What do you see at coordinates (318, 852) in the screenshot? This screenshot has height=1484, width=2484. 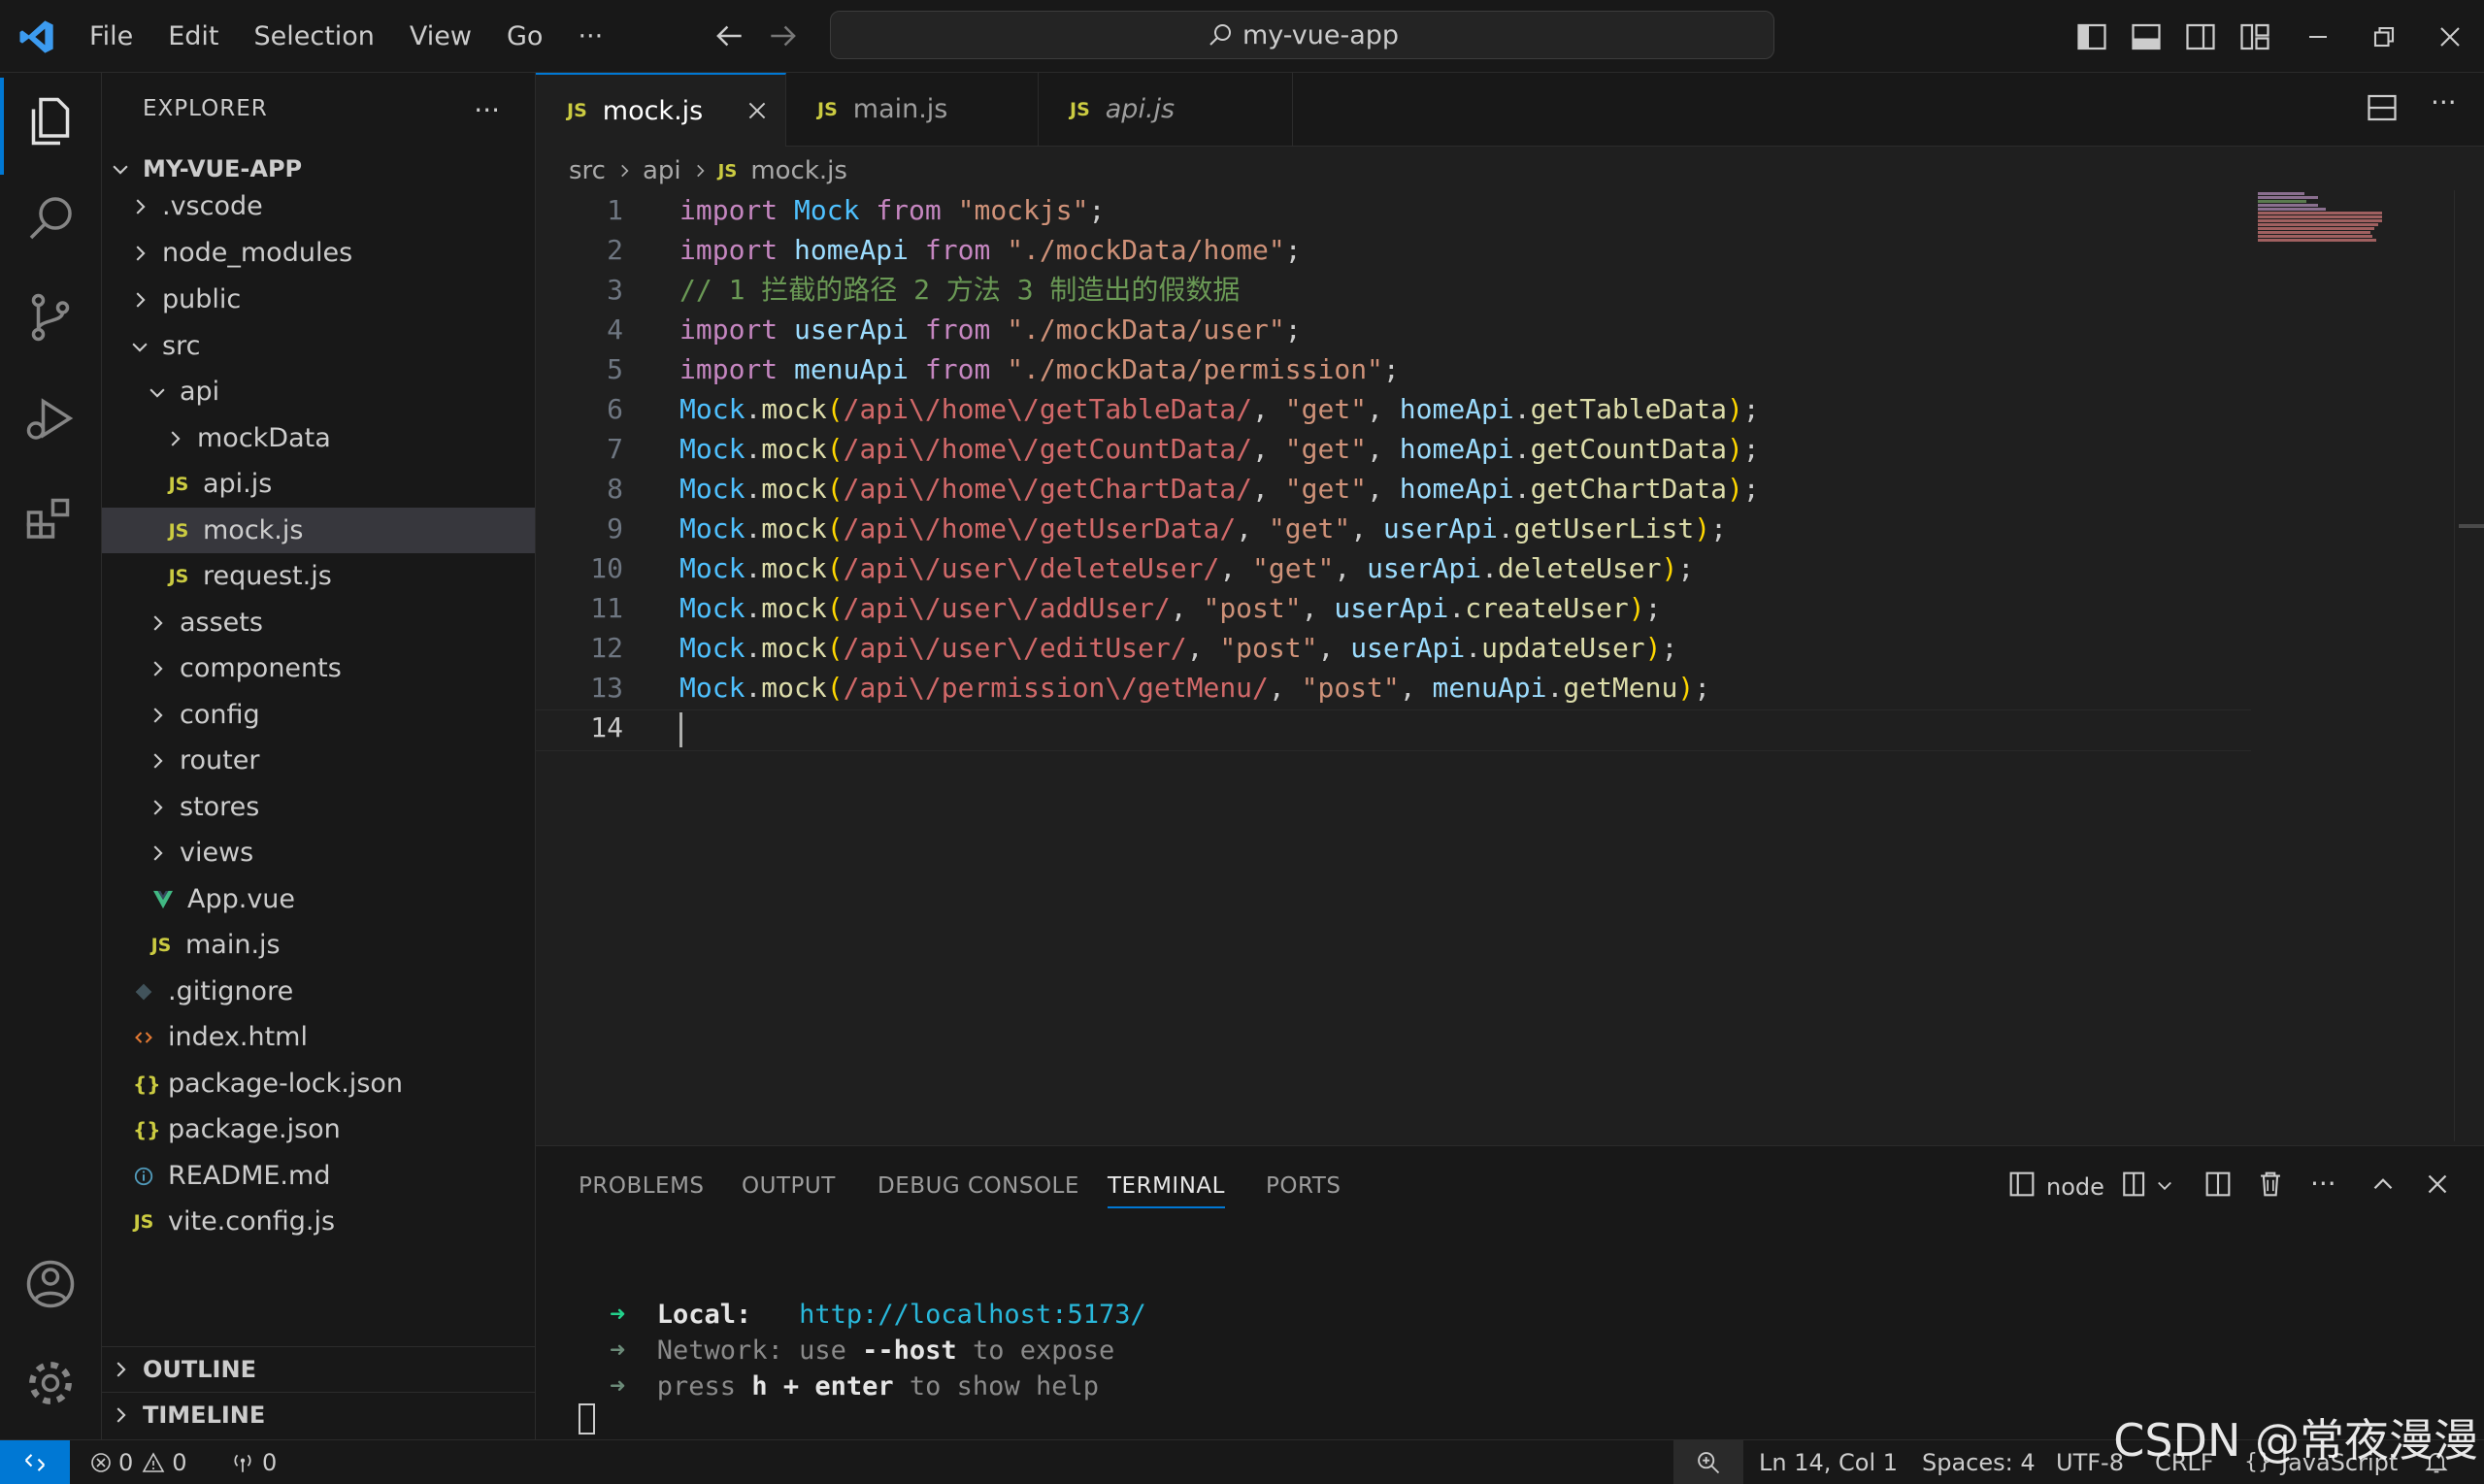 I see `tree-folder-views: views` at bounding box center [318, 852].